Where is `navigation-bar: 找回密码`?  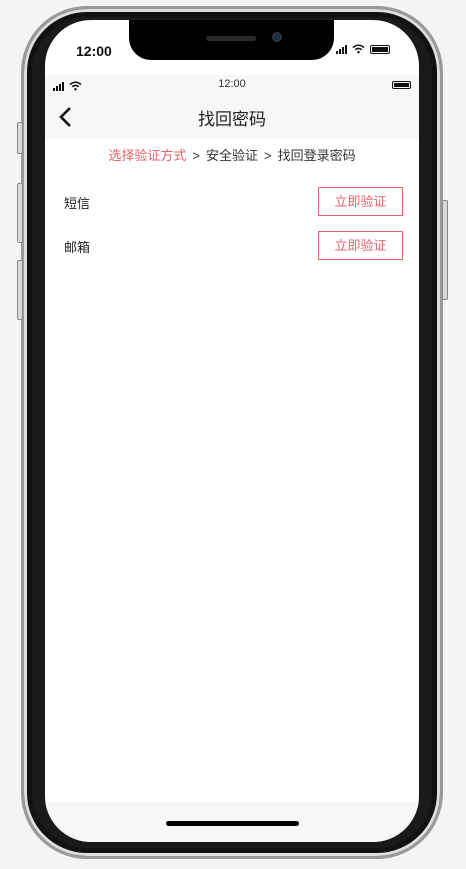
navigation-bar: 找回密码 is located at coordinates (232, 117).